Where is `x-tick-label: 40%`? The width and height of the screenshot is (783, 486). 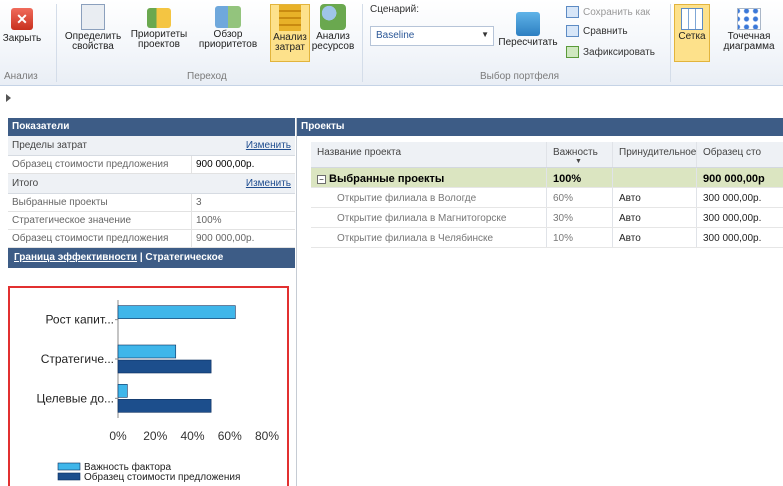 x-tick-label: 40% is located at coordinates (192, 436).